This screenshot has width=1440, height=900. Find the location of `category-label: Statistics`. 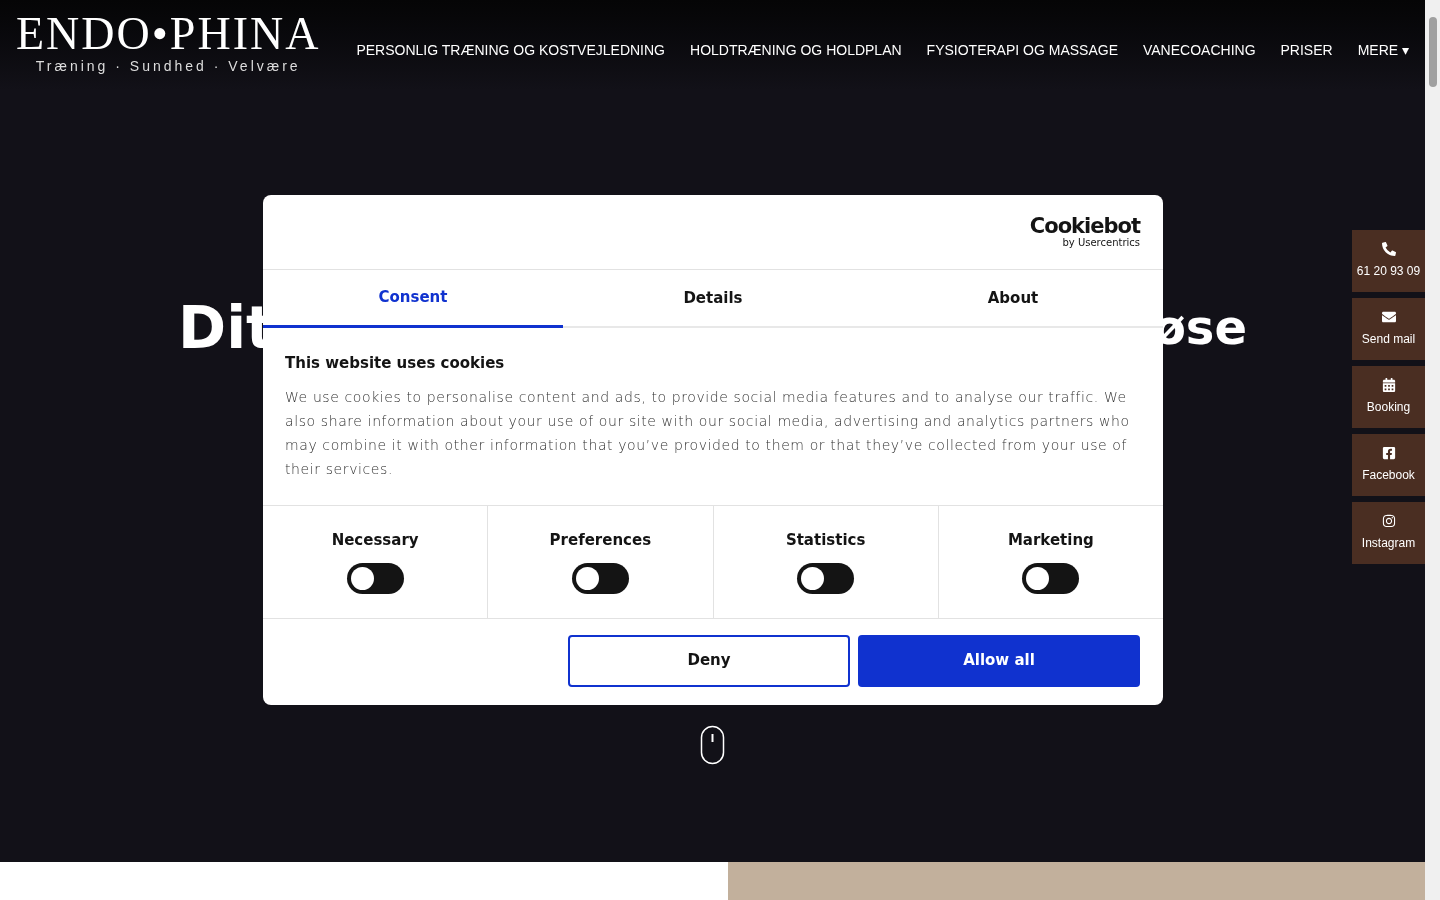

category-label: Statistics is located at coordinates (825, 540).